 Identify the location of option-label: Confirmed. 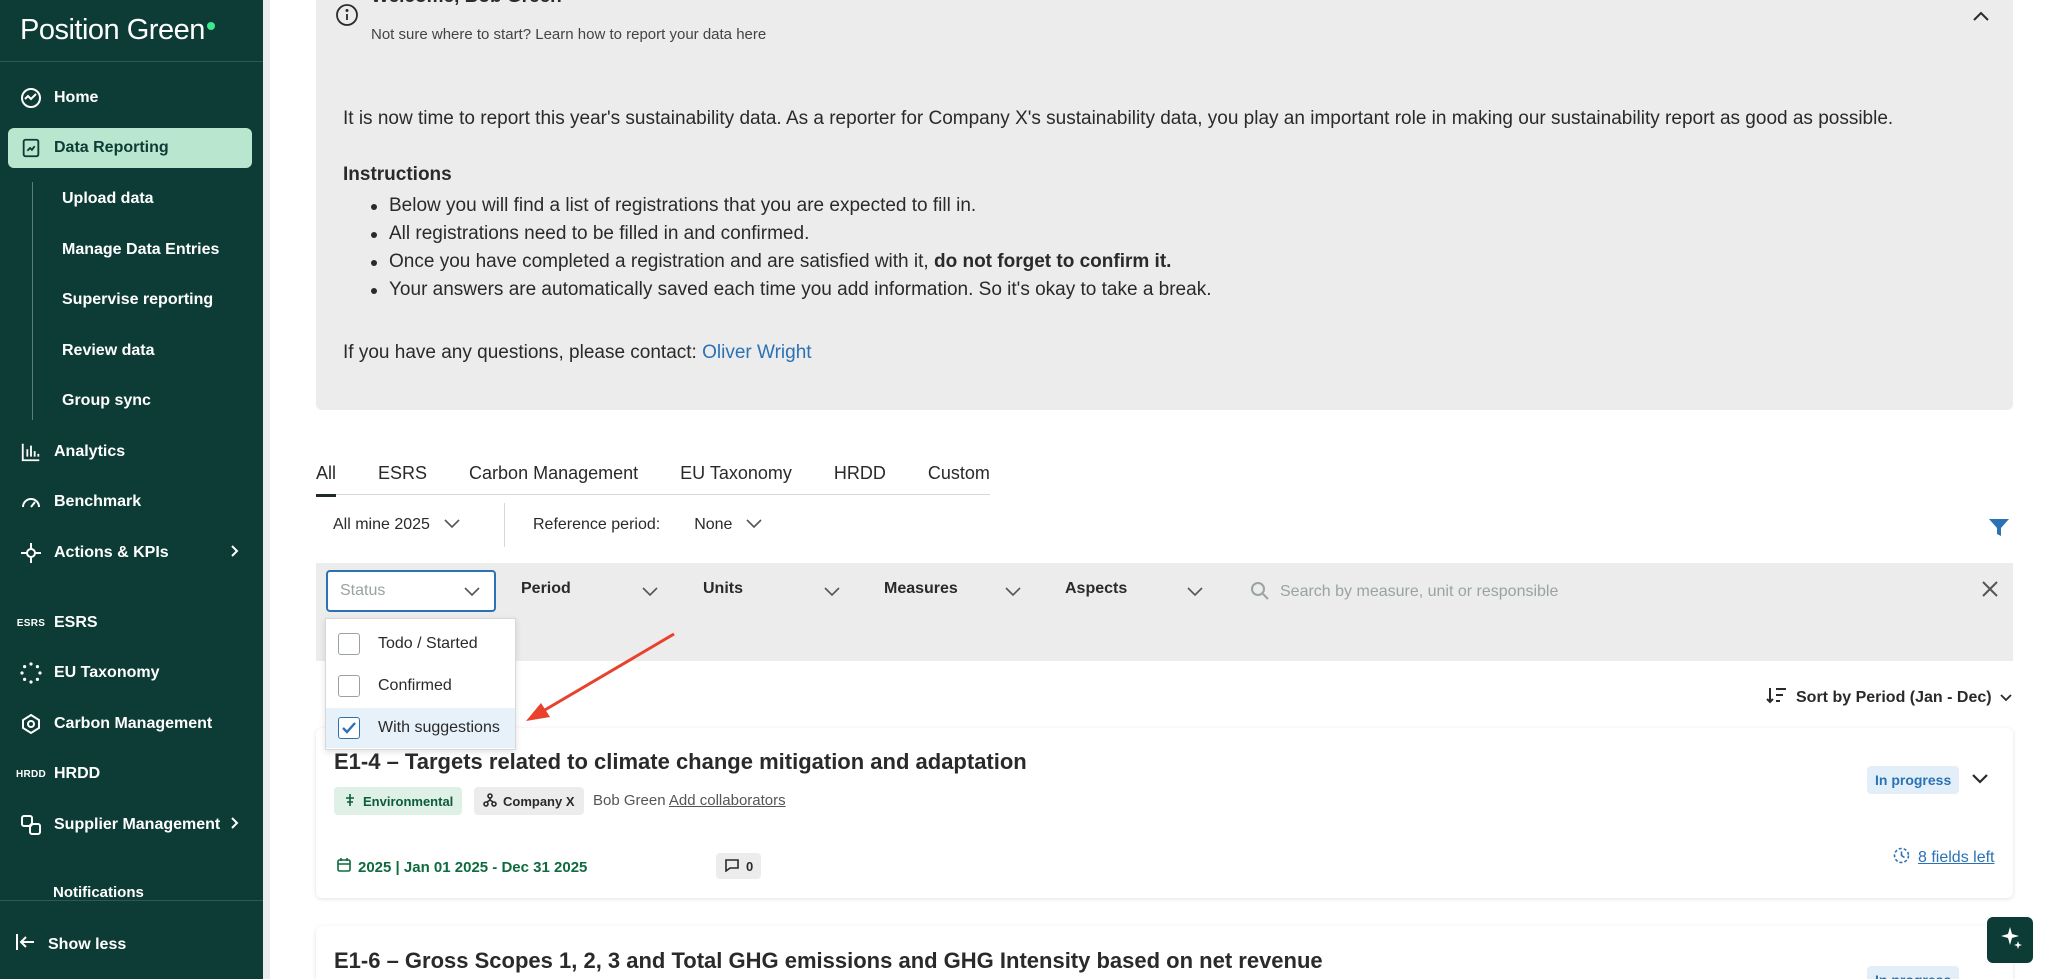
(415, 685).